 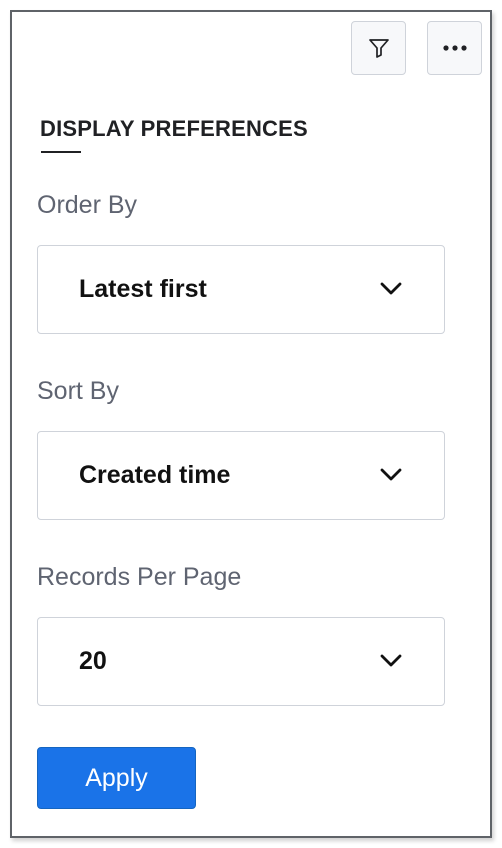 I want to click on sort-by-select: Created time, so click(x=241, y=475).